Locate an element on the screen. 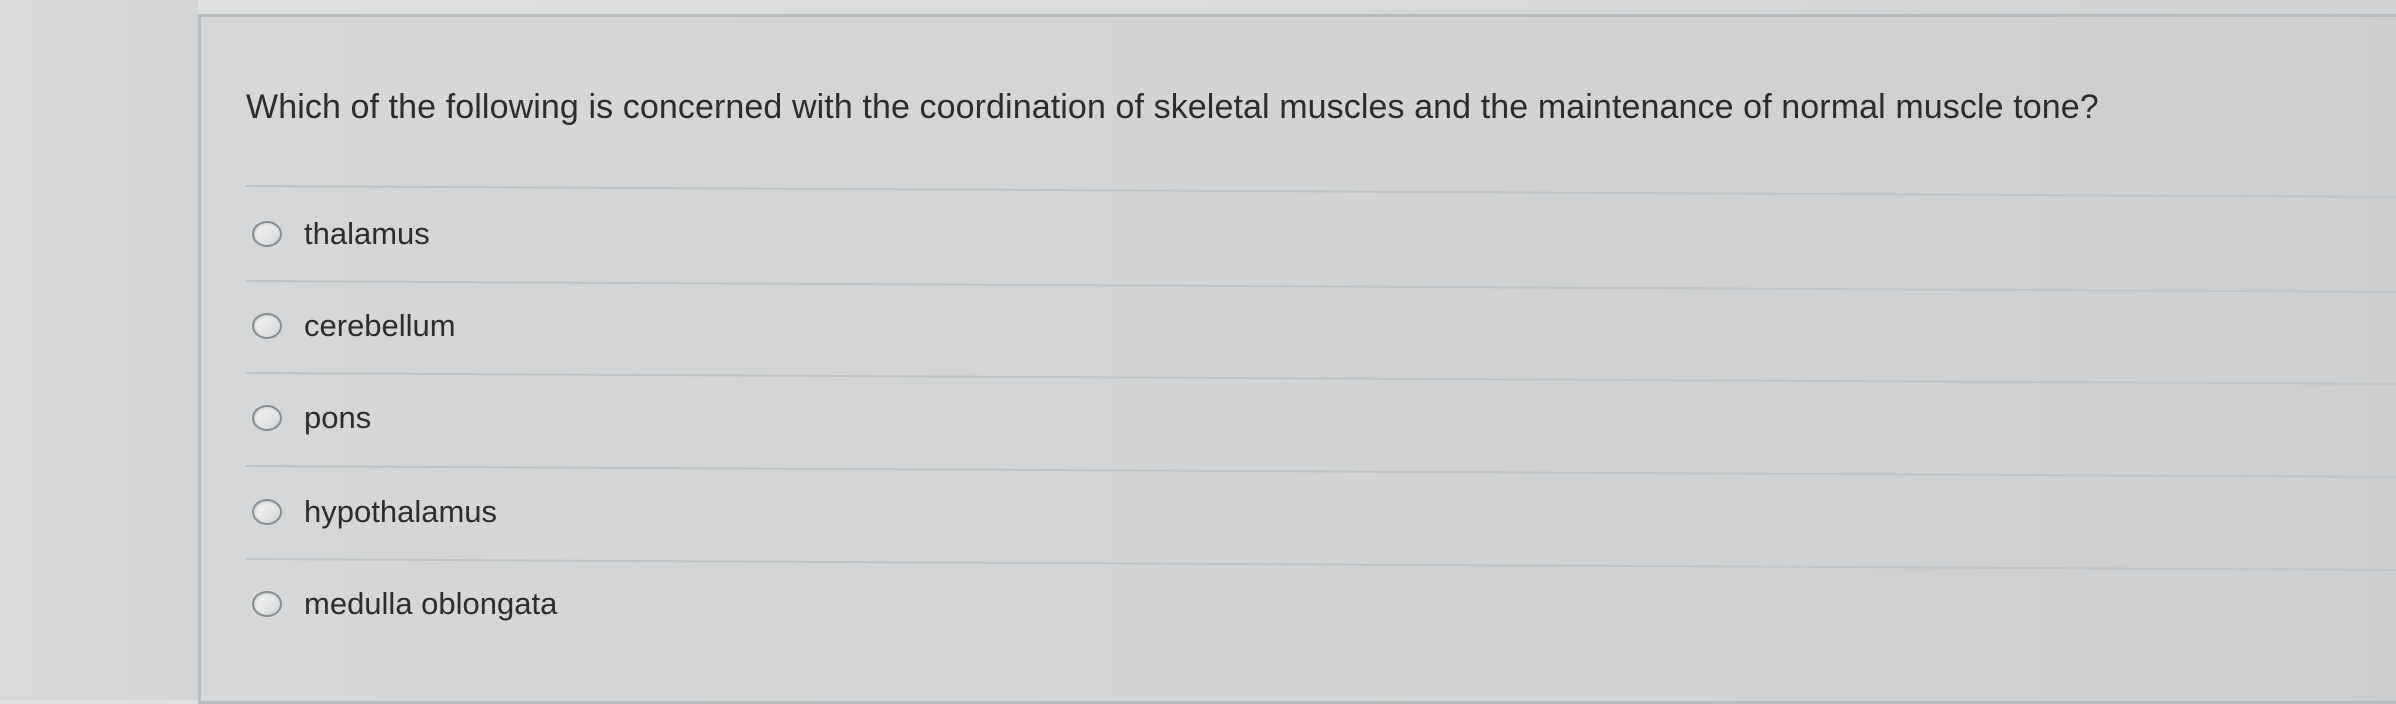  option-cerebellum: cerebellum is located at coordinates (354, 326).